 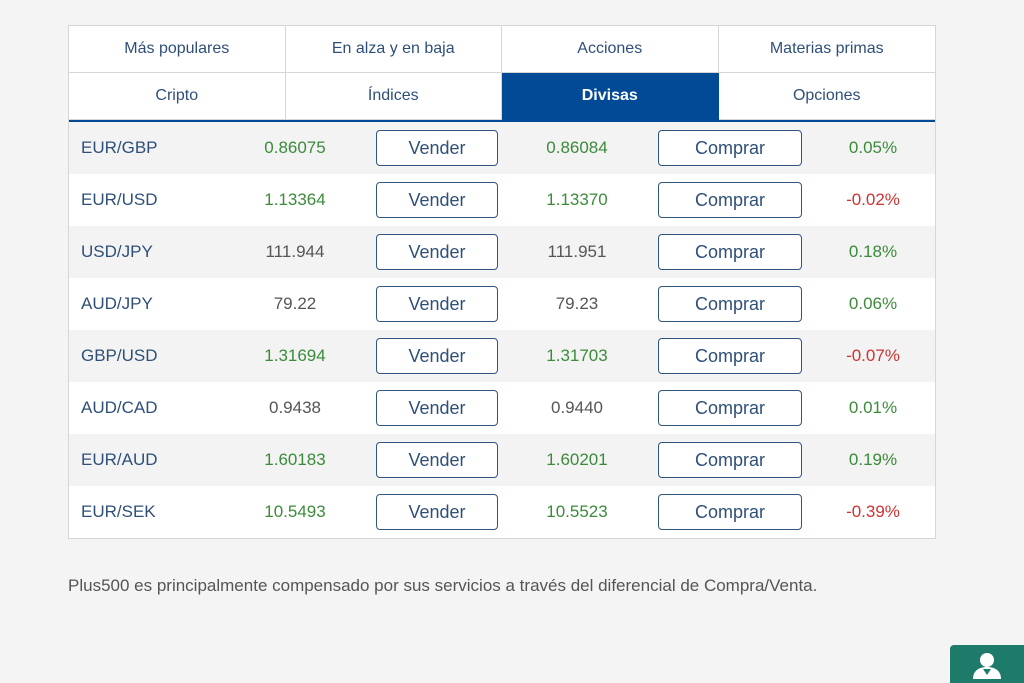 I want to click on instrument-symbol: AUD/JPY, so click(x=117, y=303).